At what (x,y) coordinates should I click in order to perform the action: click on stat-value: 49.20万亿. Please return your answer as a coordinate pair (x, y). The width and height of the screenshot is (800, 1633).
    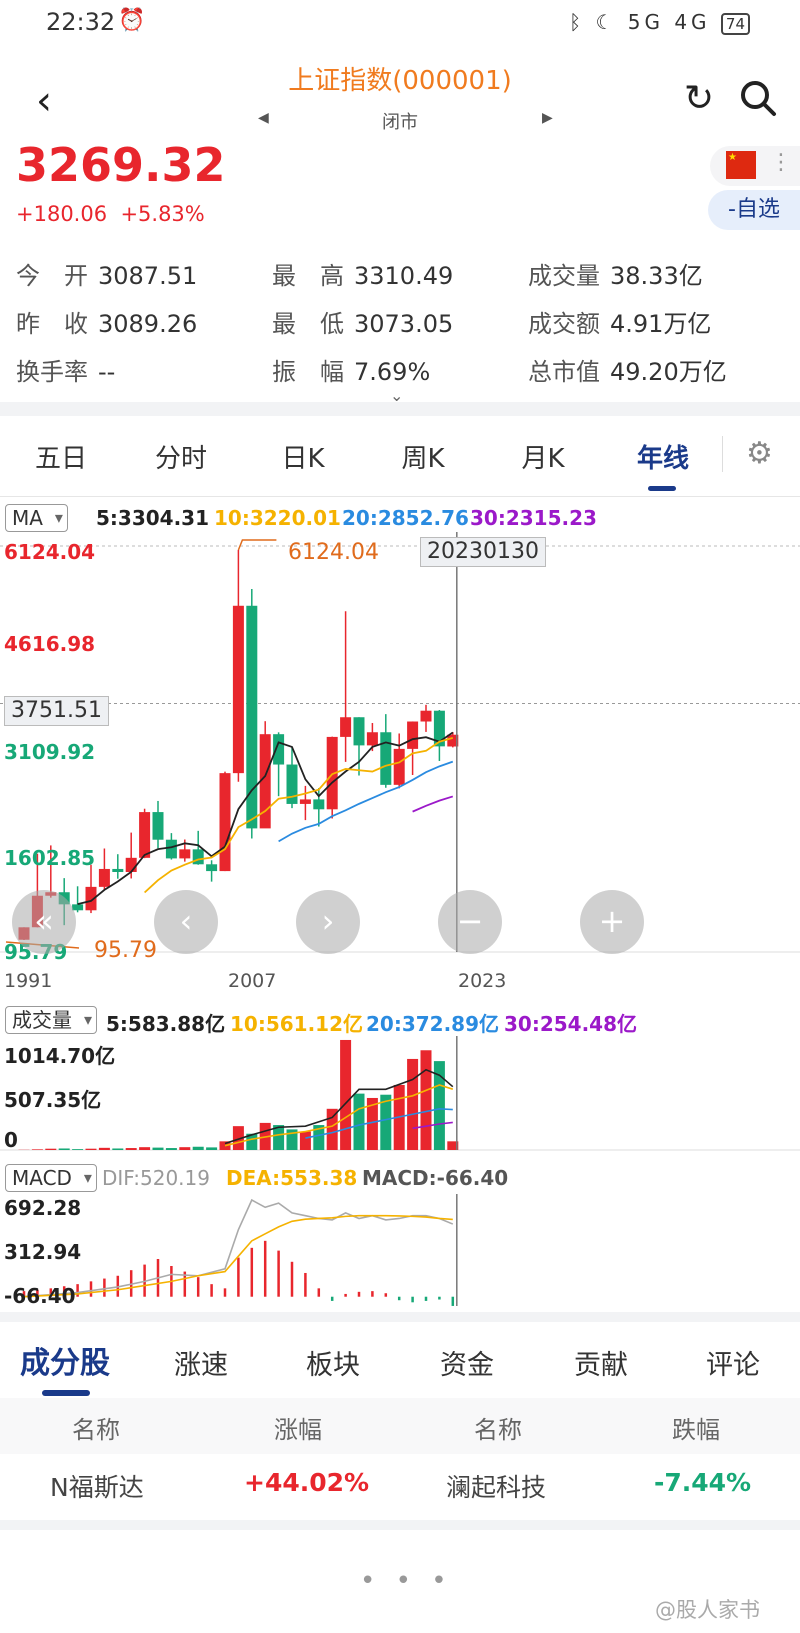
    Looking at the image, I should click on (668, 372).